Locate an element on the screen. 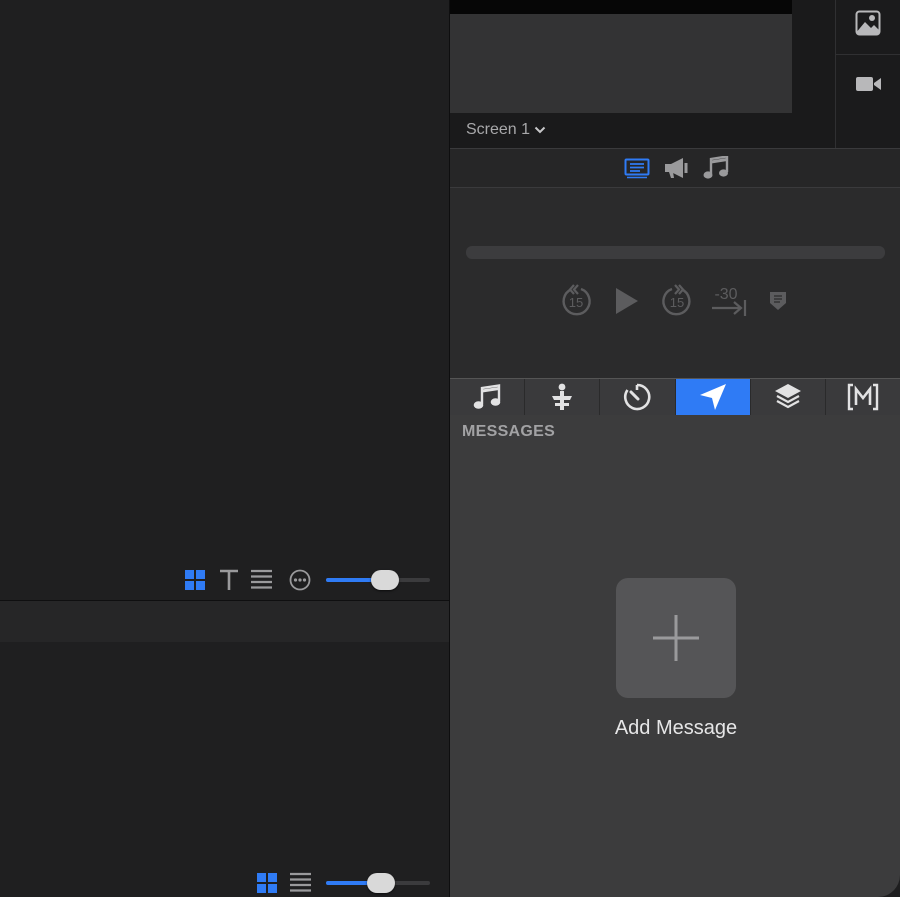  marker-icon is located at coordinates (778, 301).